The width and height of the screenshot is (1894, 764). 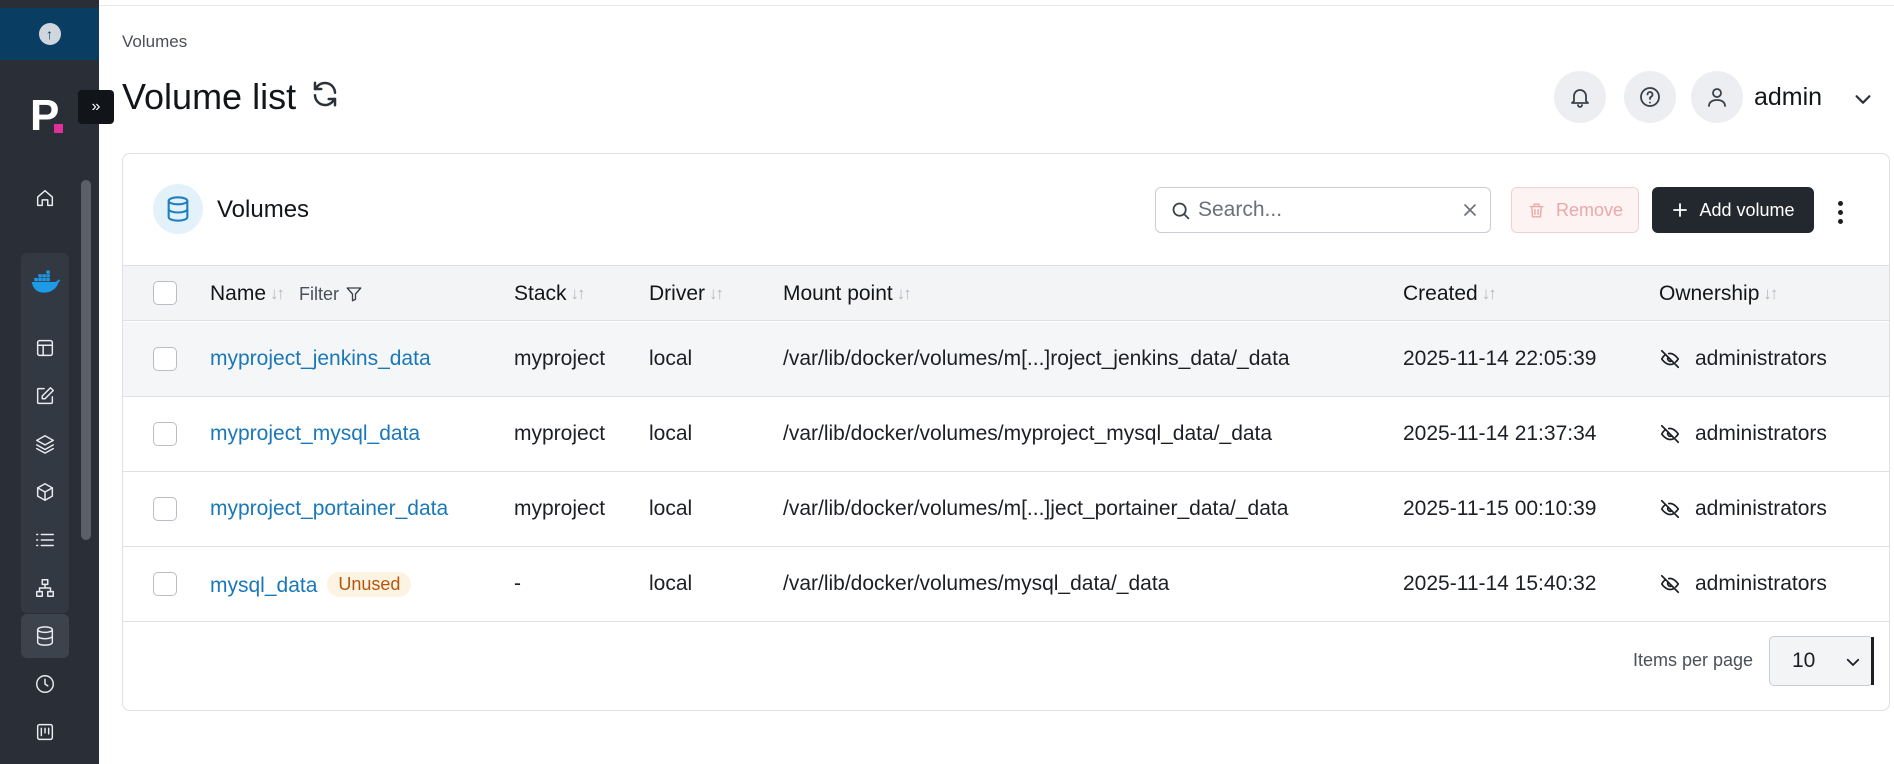 I want to click on portainer-logo: P, so click(x=46, y=116).